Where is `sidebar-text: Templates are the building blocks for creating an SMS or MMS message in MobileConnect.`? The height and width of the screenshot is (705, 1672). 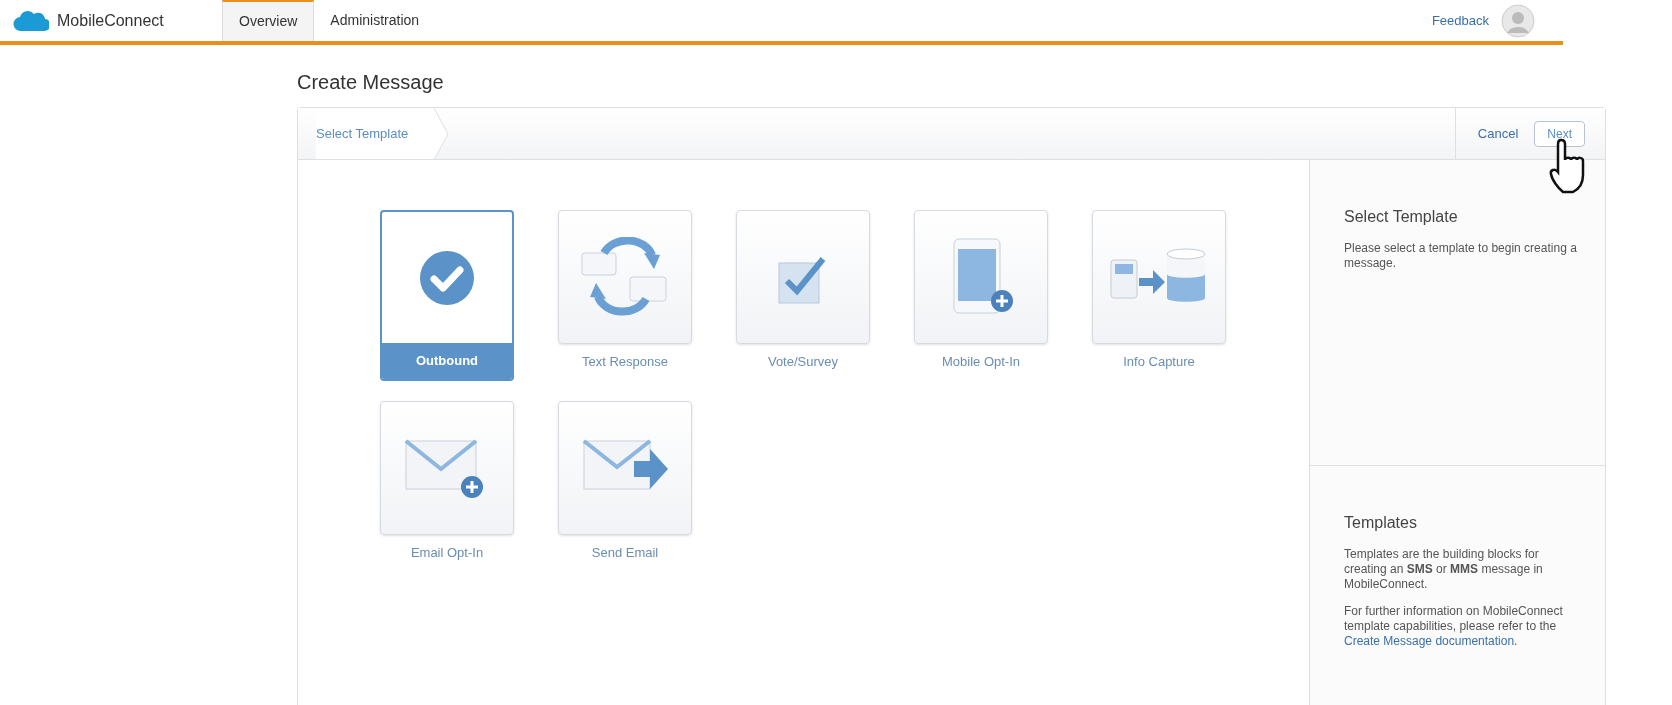 sidebar-text: Templates are the building blocks for creating an SMS or MMS message in MobileConnect. is located at coordinates (1444, 569).